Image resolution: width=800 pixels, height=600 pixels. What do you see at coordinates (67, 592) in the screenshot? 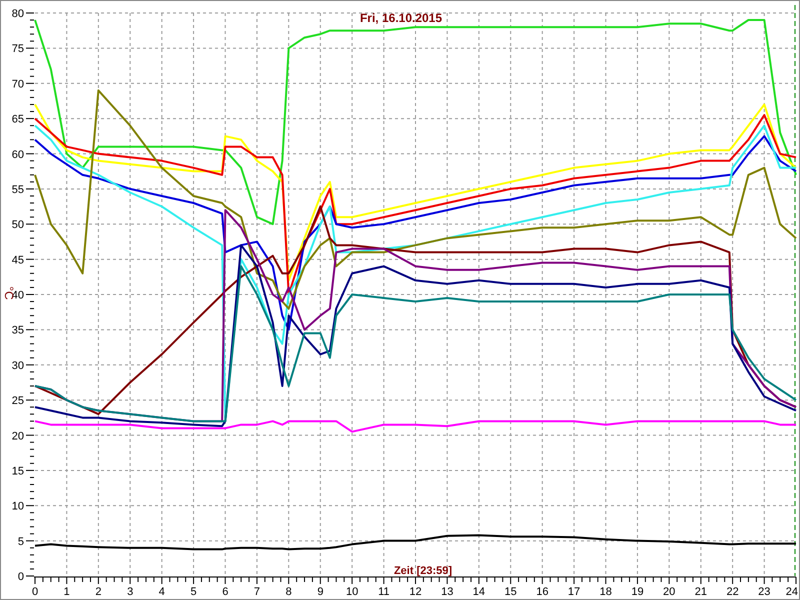
I see `tick-label: 1` at bounding box center [67, 592].